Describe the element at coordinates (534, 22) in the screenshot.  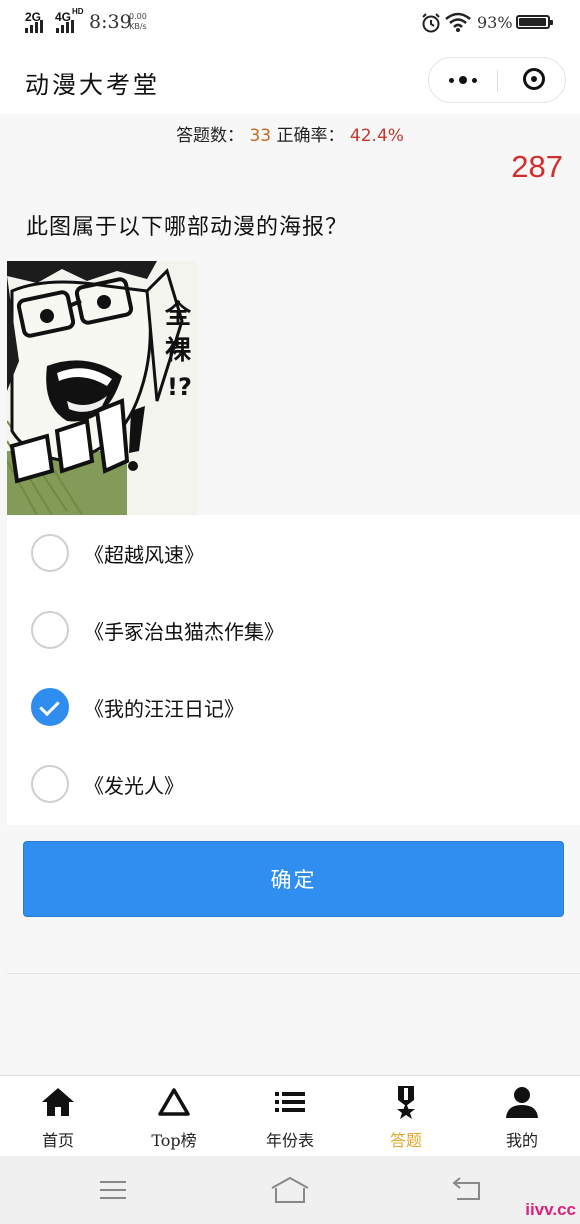
I see `battery-icon` at that location.